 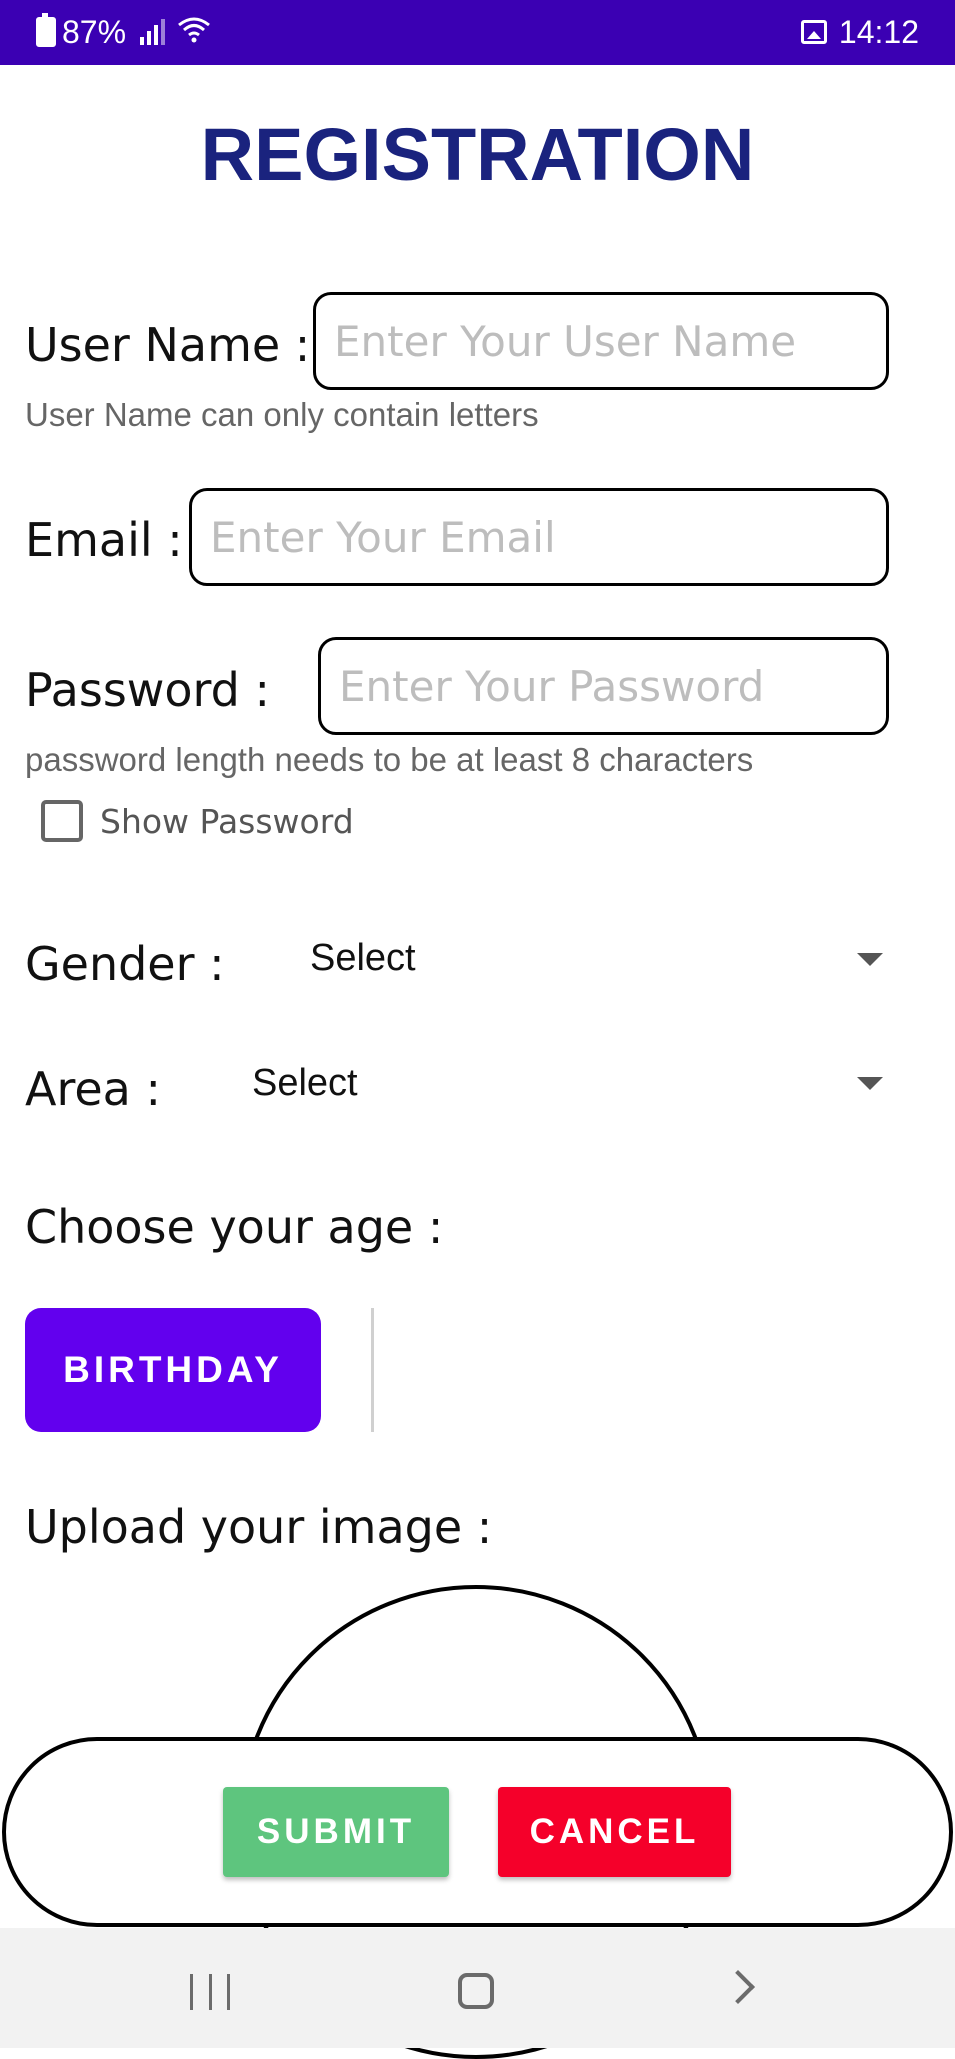 I want to click on action-panel, so click(x=477, y=1832).